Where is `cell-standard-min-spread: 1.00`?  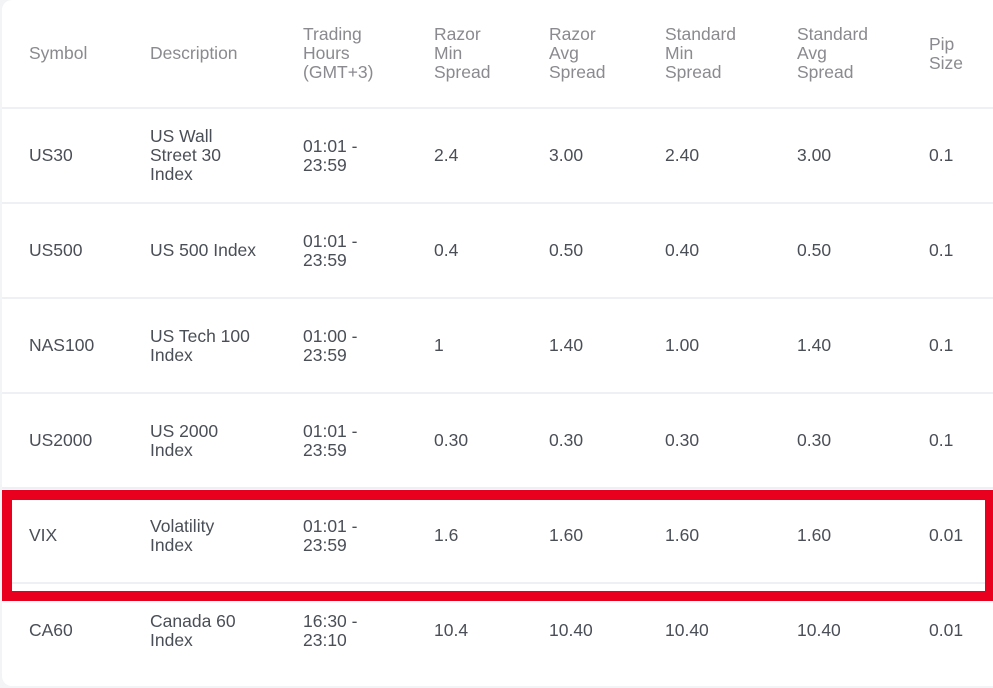 cell-standard-min-spread: 1.00 is located at coordinates (731, 345).